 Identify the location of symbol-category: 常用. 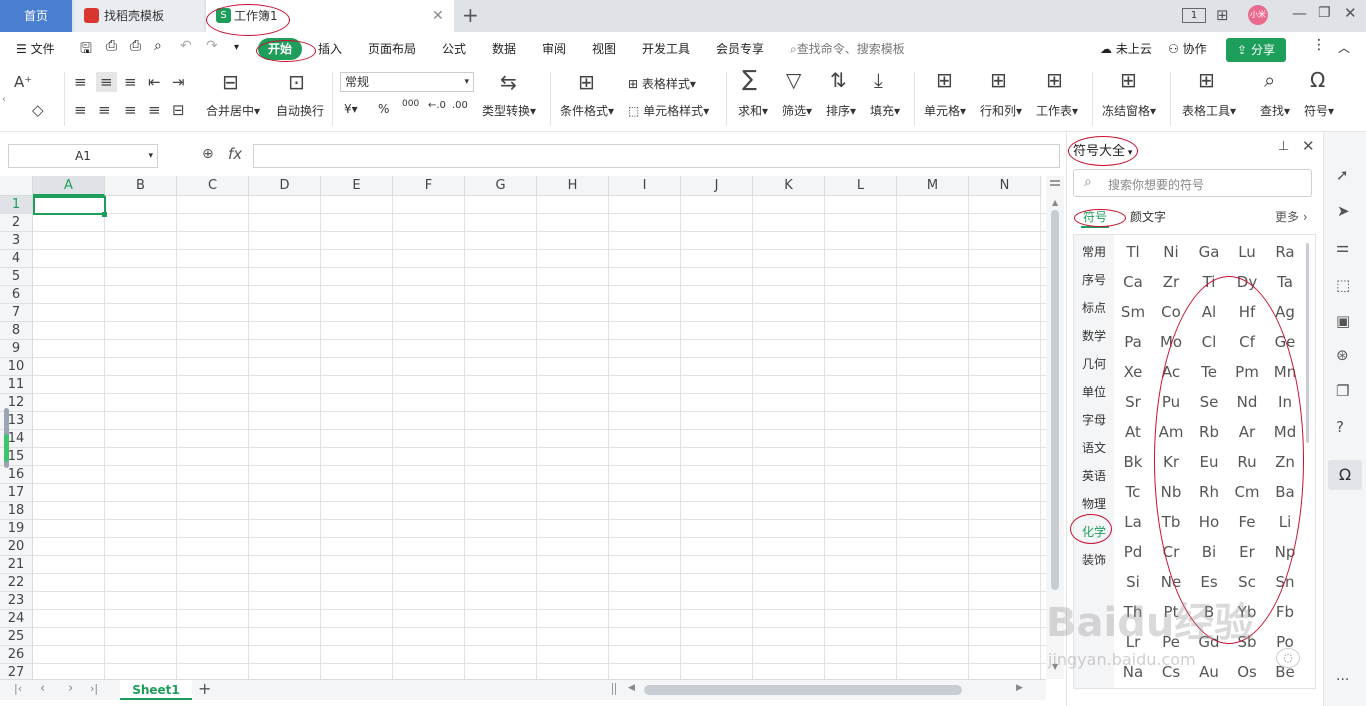
(1094, 251).